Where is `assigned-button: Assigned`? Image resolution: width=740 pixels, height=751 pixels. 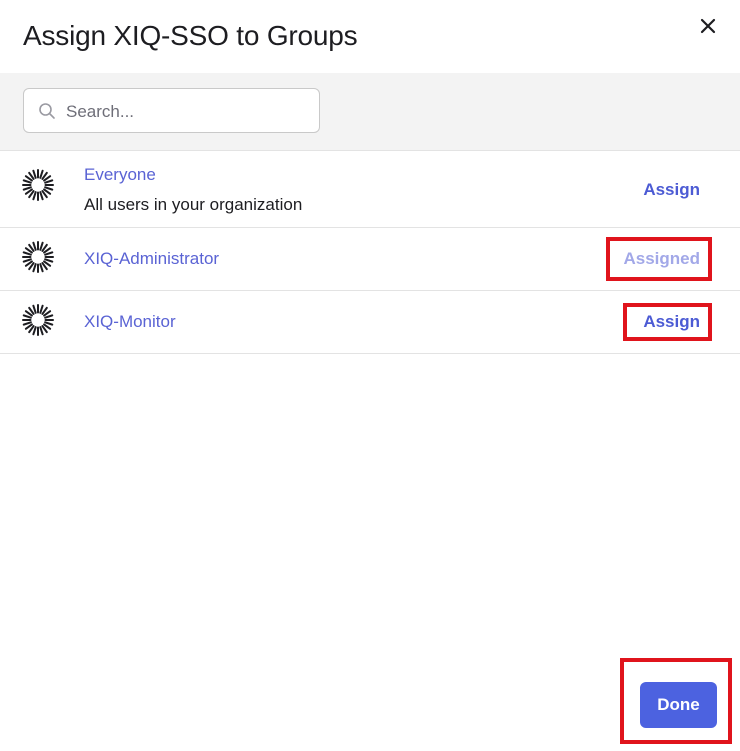
assigned-button: Assigned is located at coordinates (661, 259).